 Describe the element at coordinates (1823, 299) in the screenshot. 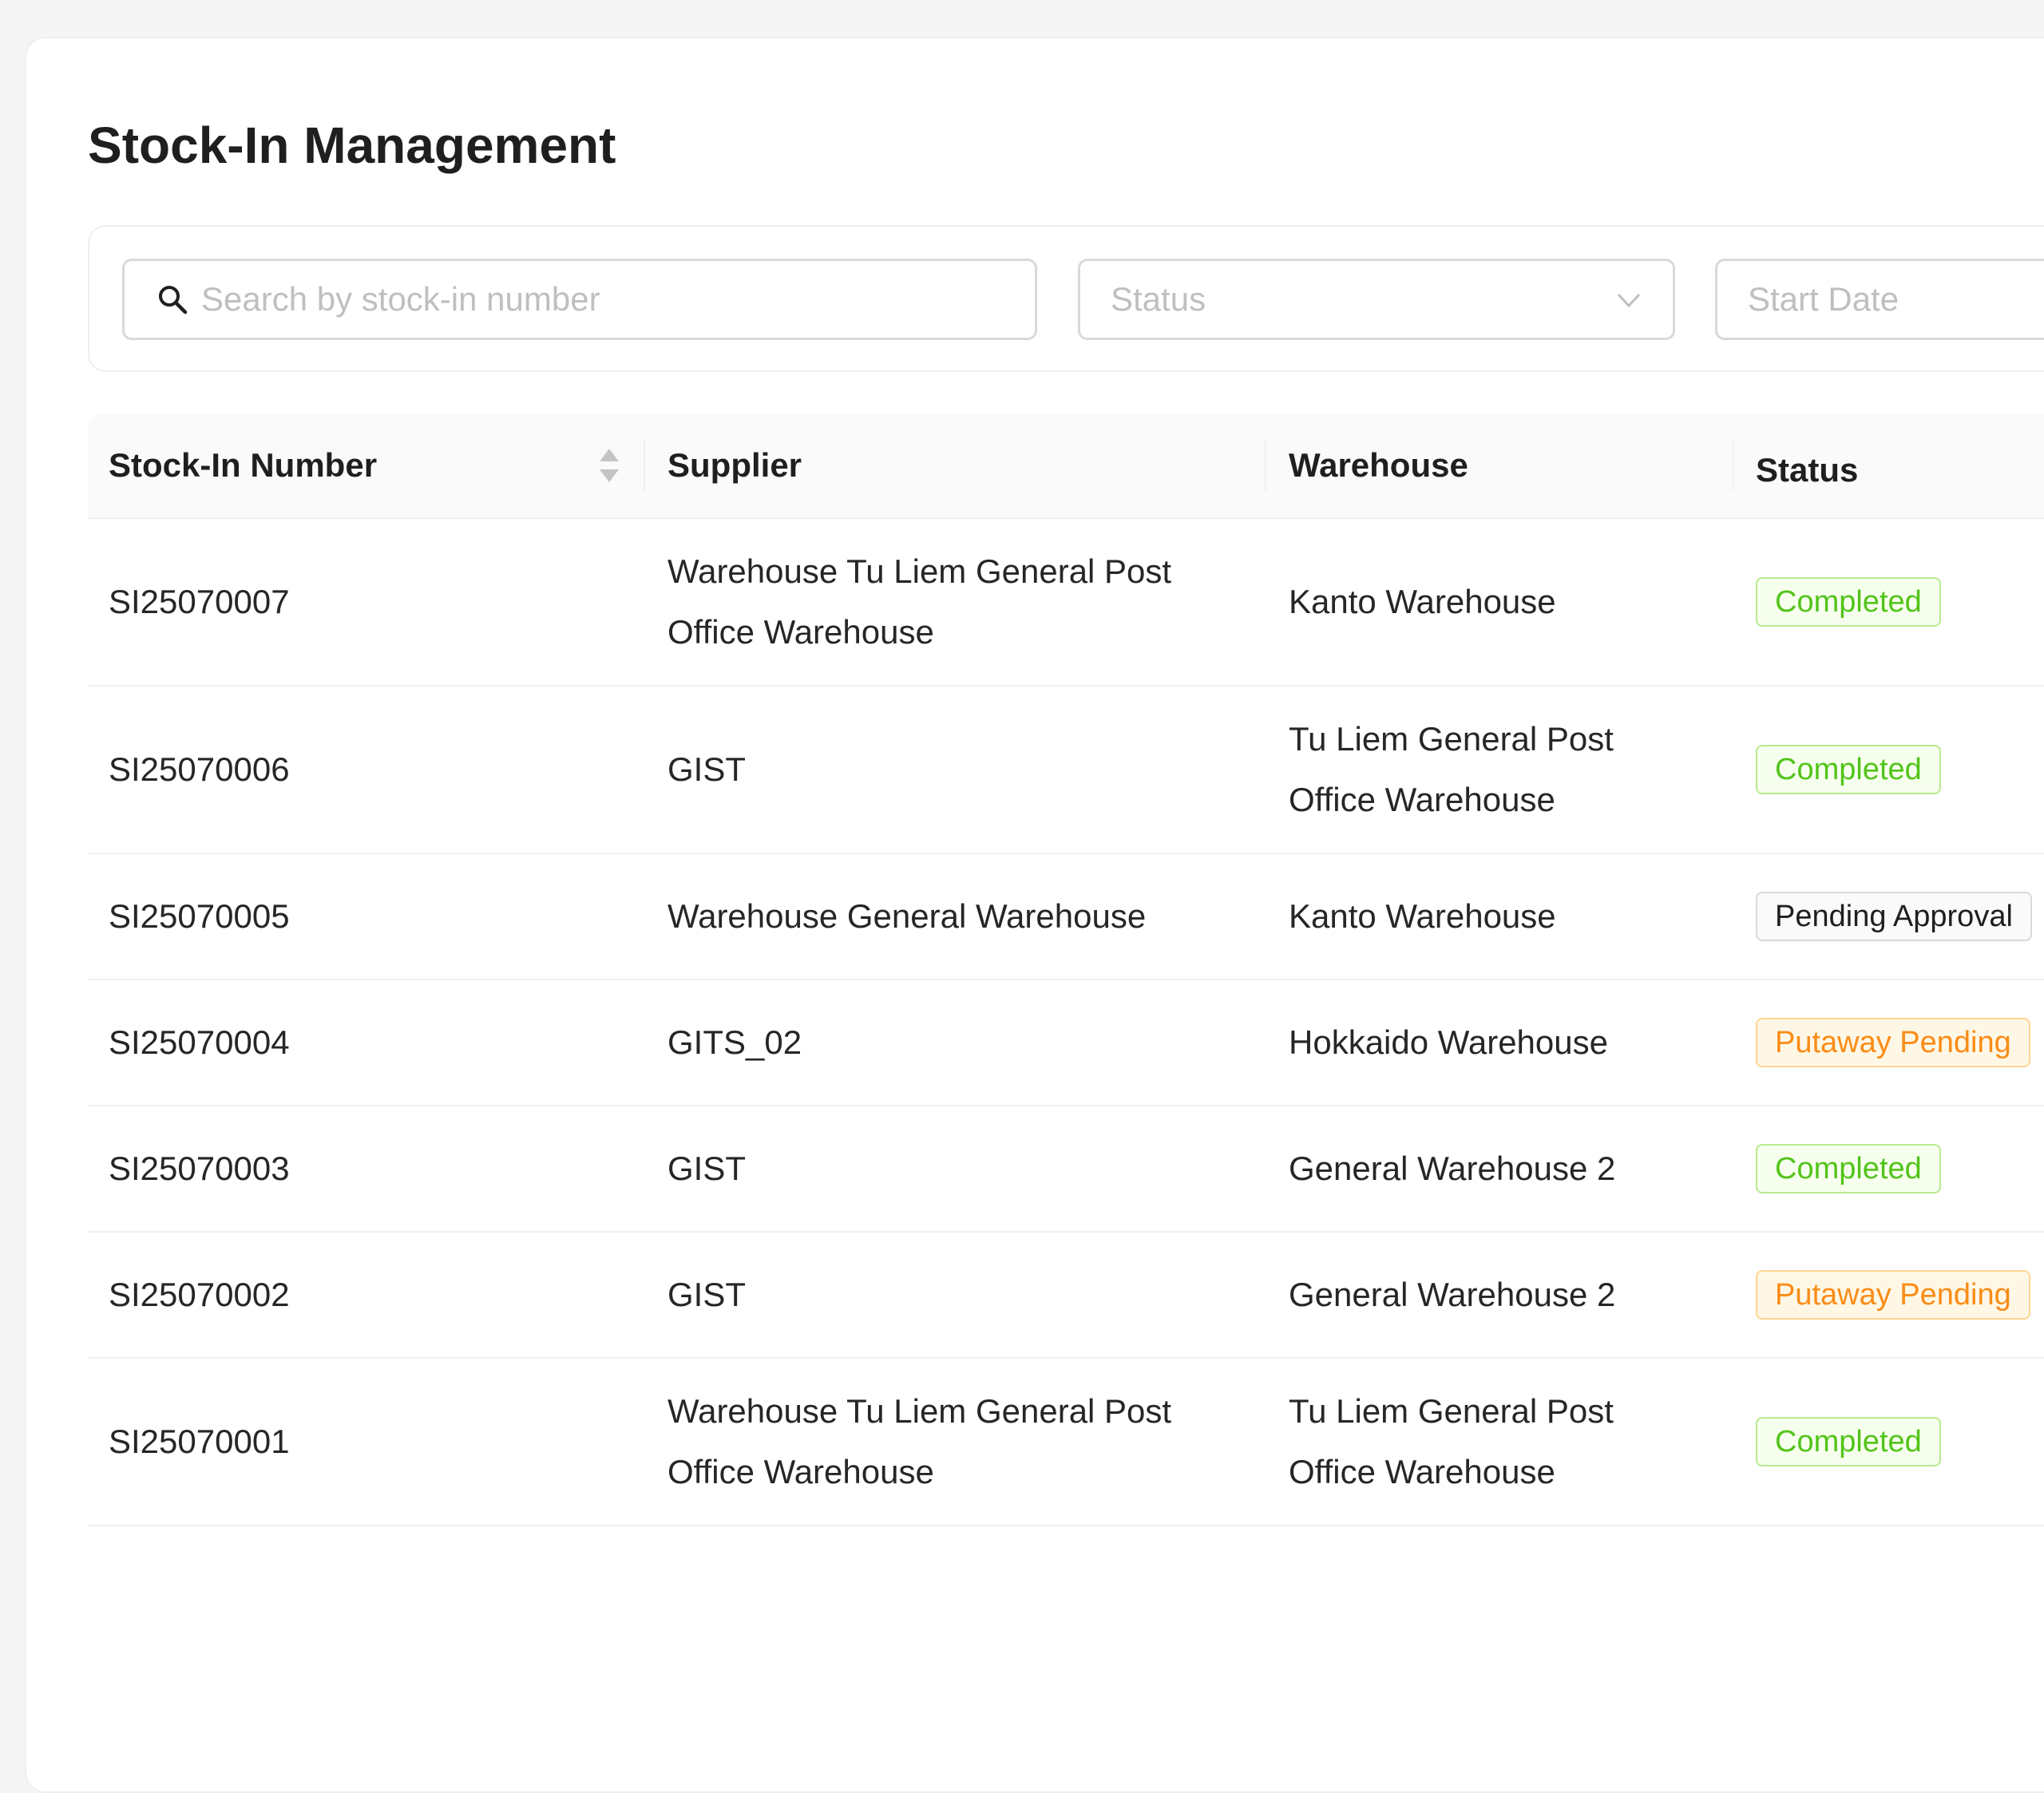

I see `start-date-placeholder: Start Date` at that location.